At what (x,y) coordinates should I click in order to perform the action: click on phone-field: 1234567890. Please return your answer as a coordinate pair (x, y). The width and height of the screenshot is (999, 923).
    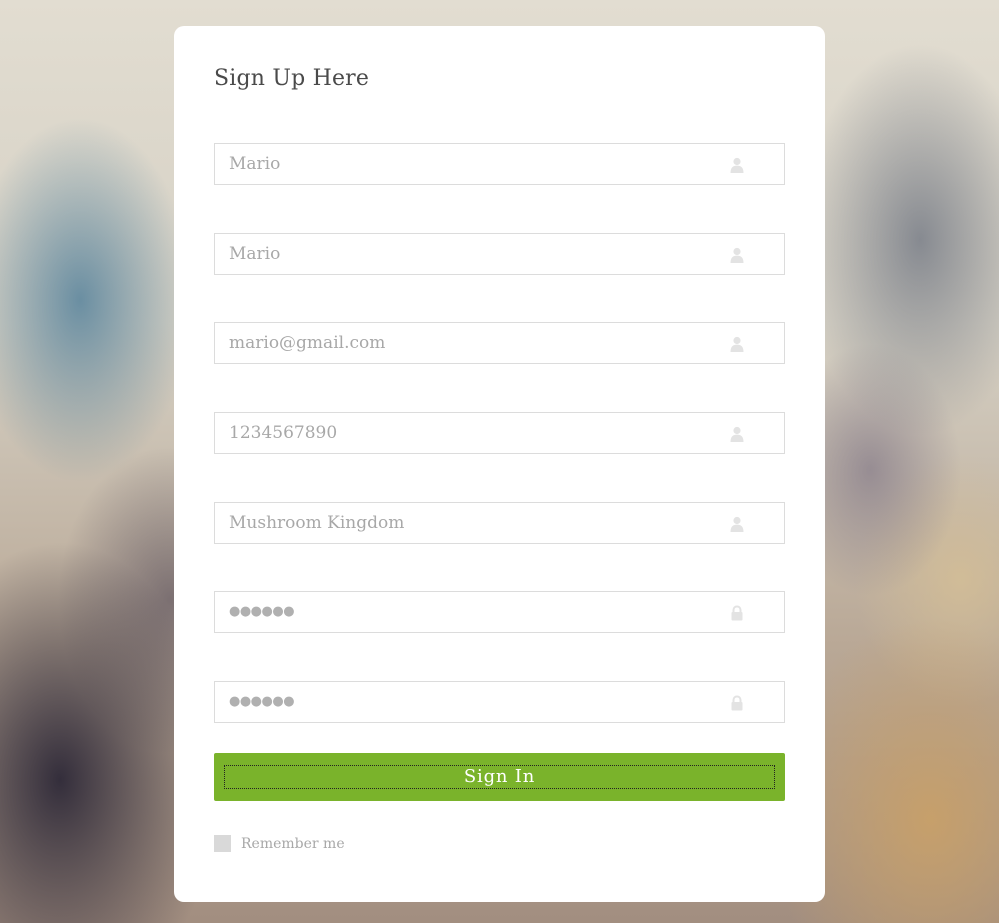
    Looking at the image, I should click on (499, 433).